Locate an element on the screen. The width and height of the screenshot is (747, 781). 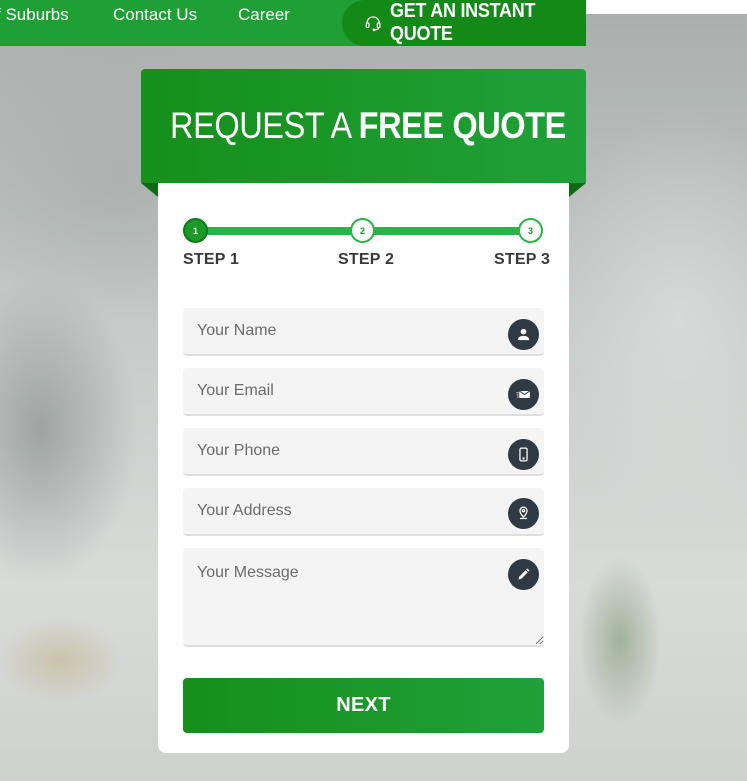
step-2-dot: 2 is located at coordinates (362, 230).